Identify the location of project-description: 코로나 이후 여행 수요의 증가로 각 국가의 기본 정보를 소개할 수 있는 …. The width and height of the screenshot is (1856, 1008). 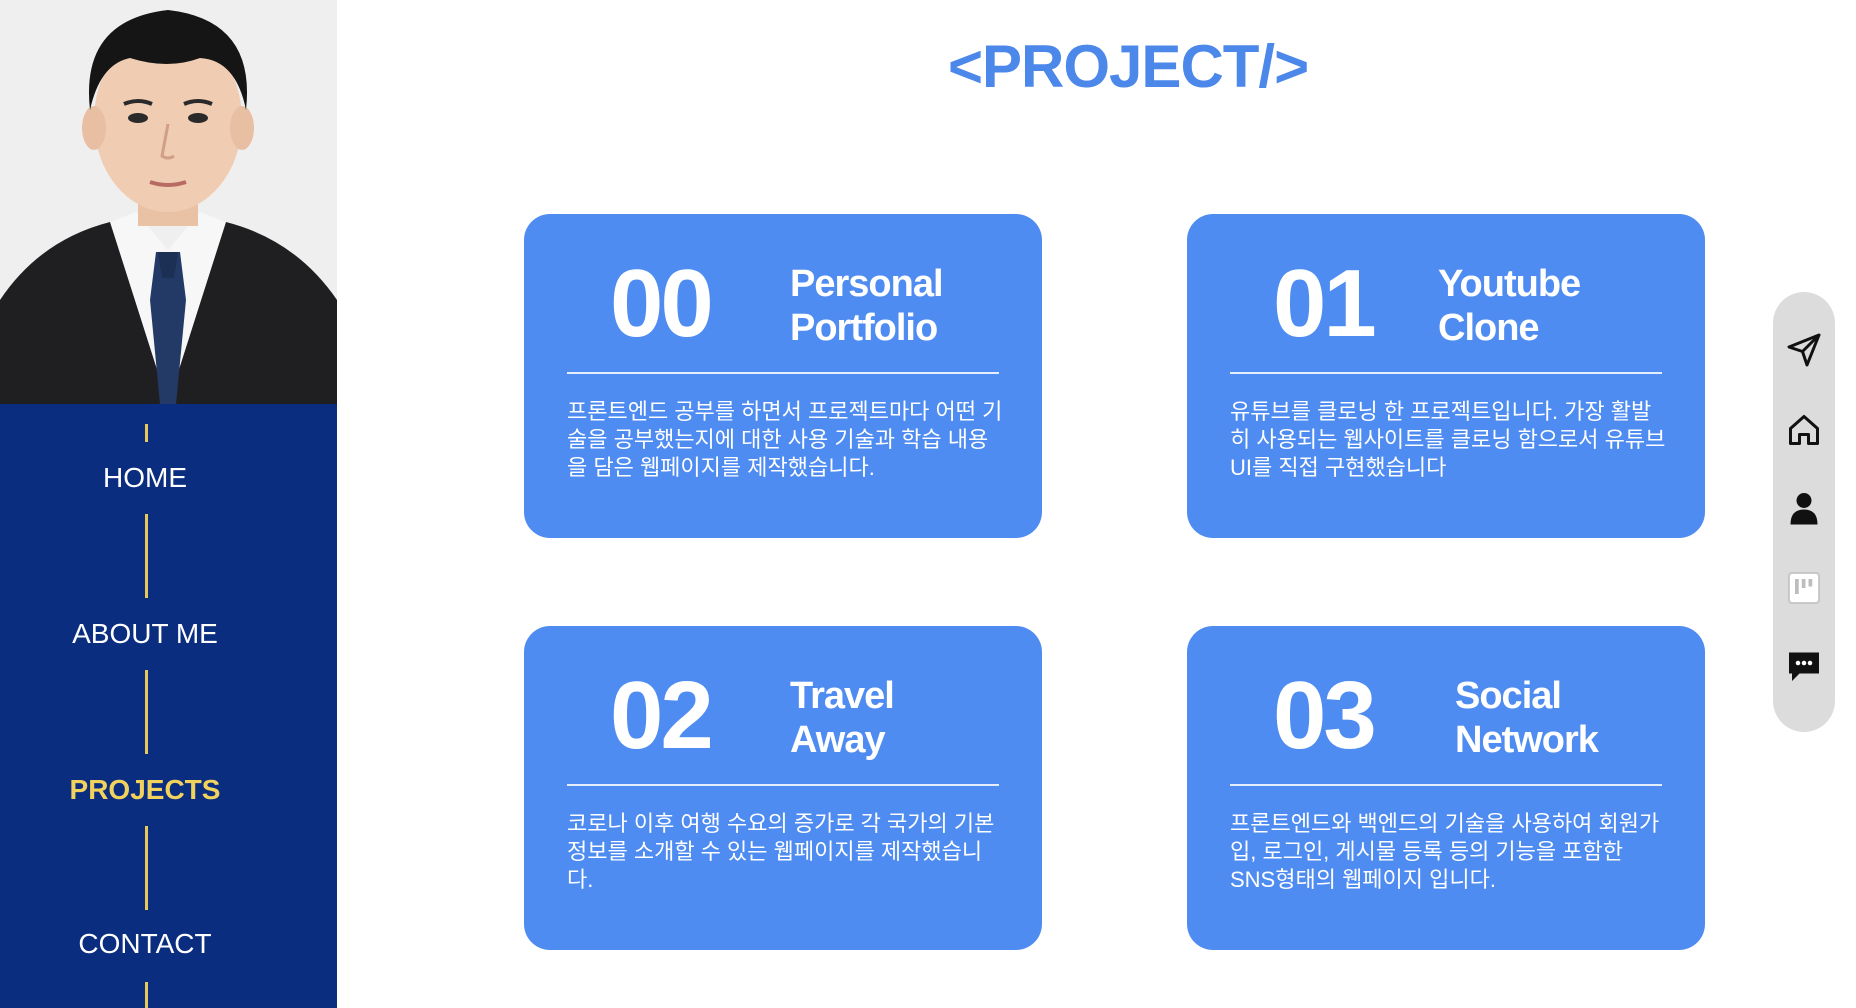
(781, 851).